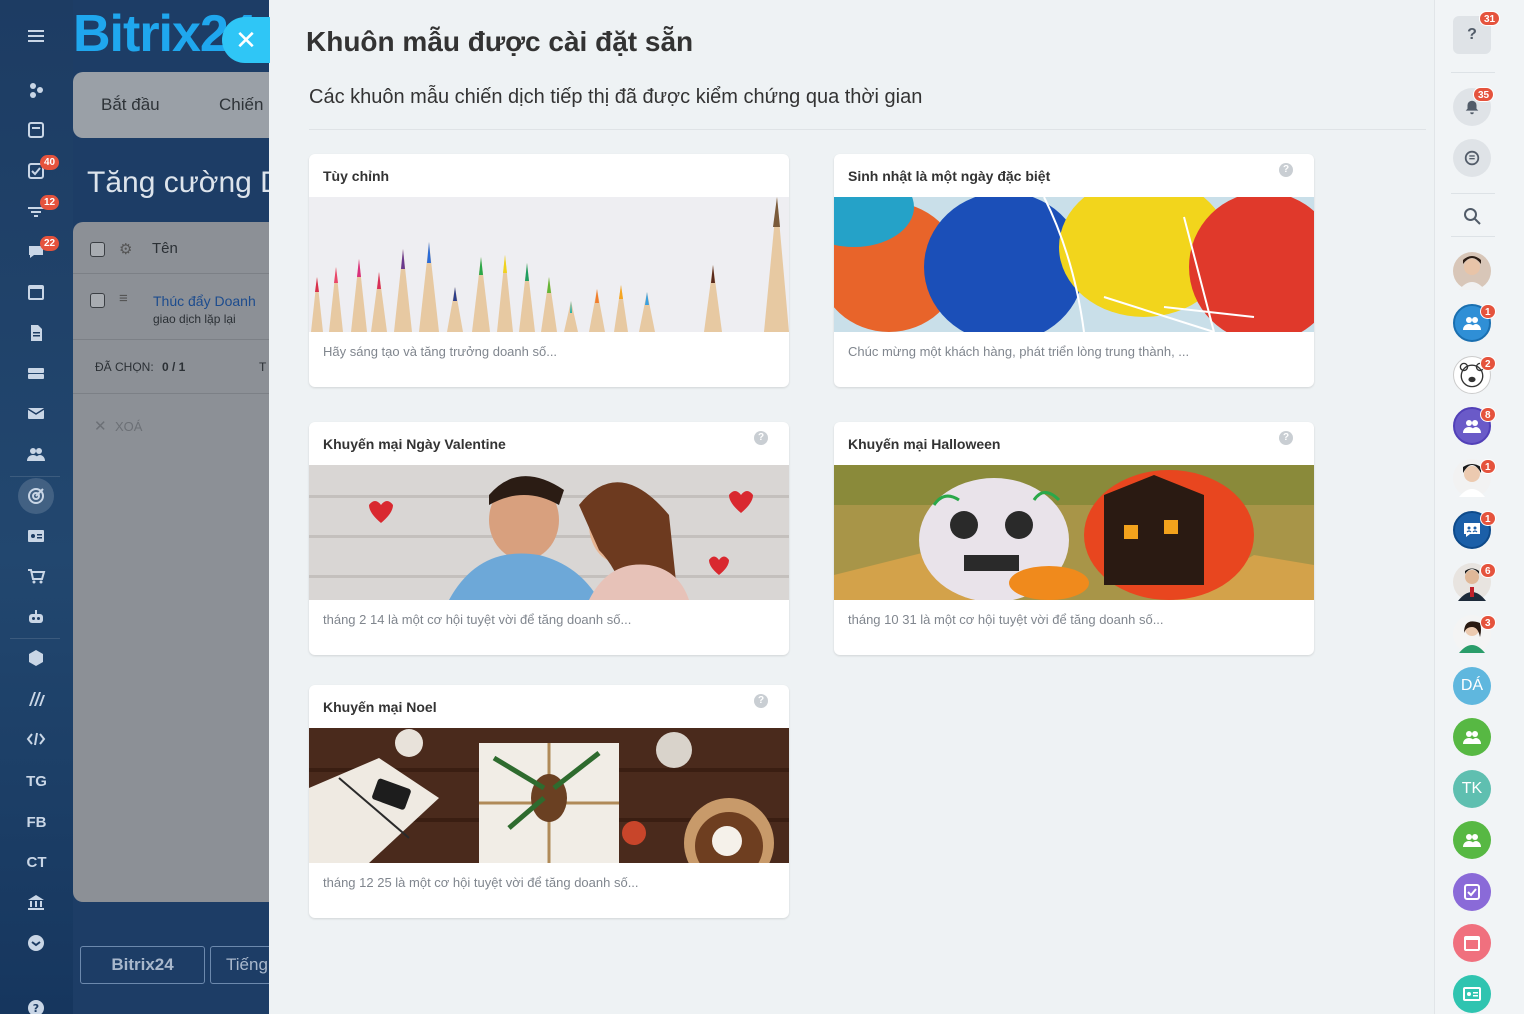  I want to click on mail-icon, so click(36, 413).